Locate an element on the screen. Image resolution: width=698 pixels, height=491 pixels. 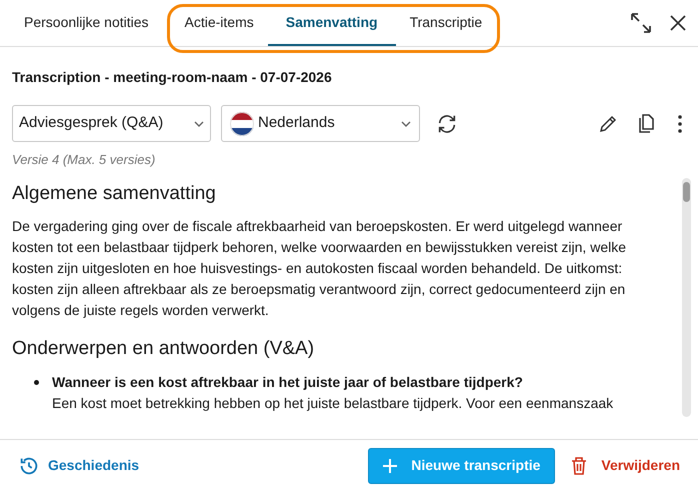
more-icon is located at coordinates (680, 123).